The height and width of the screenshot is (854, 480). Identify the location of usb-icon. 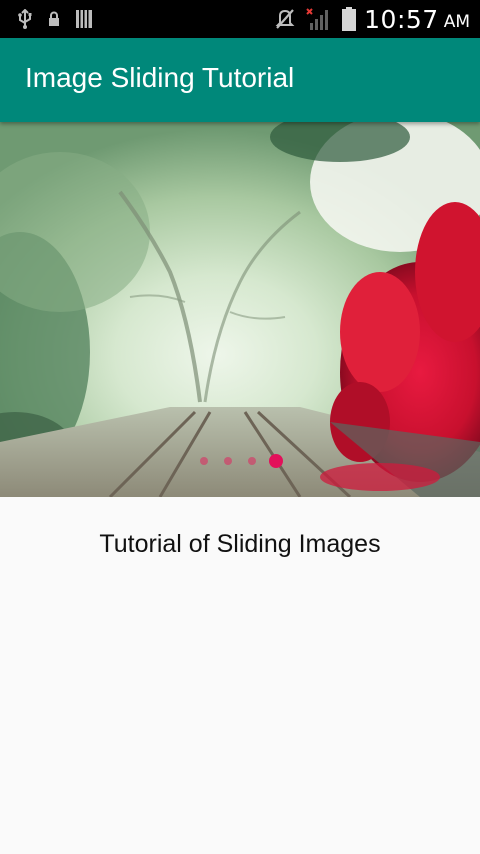
(25, 19).